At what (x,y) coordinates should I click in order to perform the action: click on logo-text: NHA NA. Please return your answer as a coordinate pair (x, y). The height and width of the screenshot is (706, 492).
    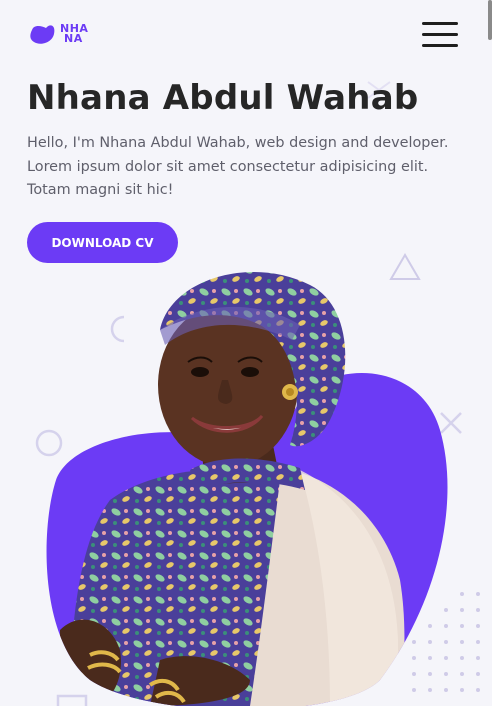
    Looking at the image, I should click on (74, 34).